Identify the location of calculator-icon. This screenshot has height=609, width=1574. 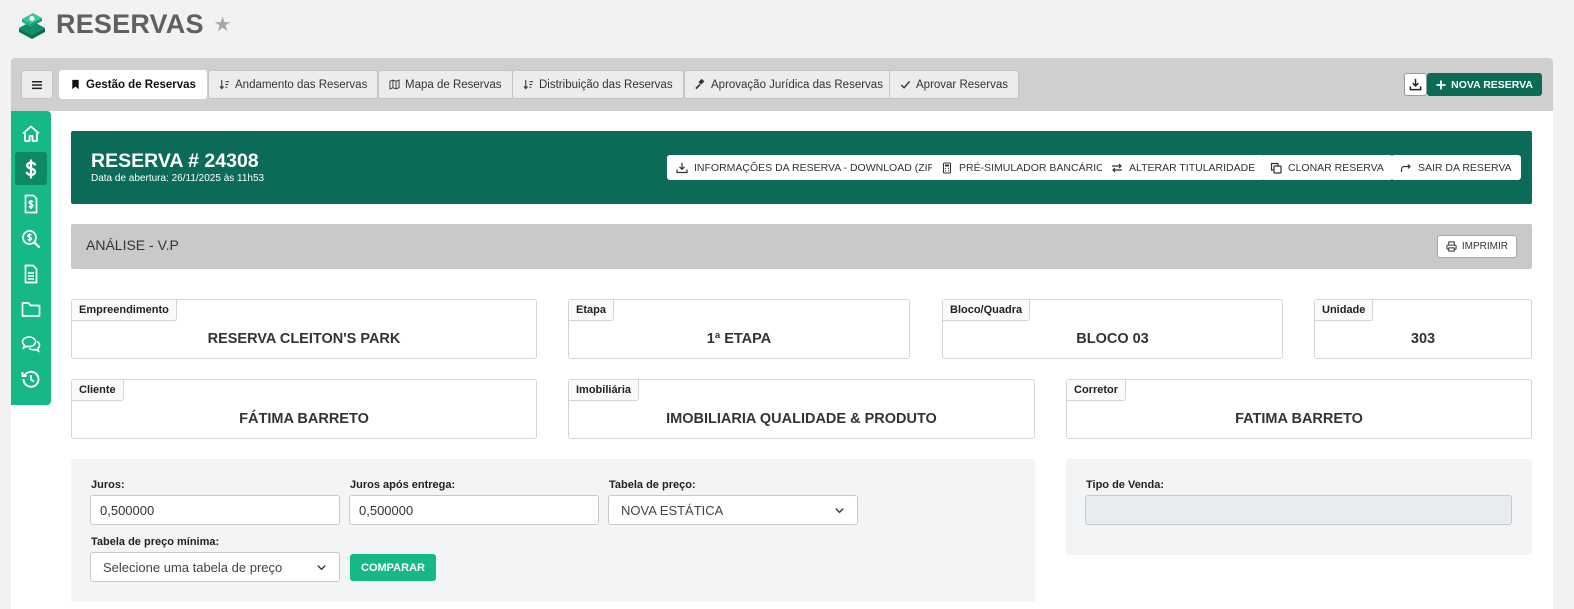
(947, 167).